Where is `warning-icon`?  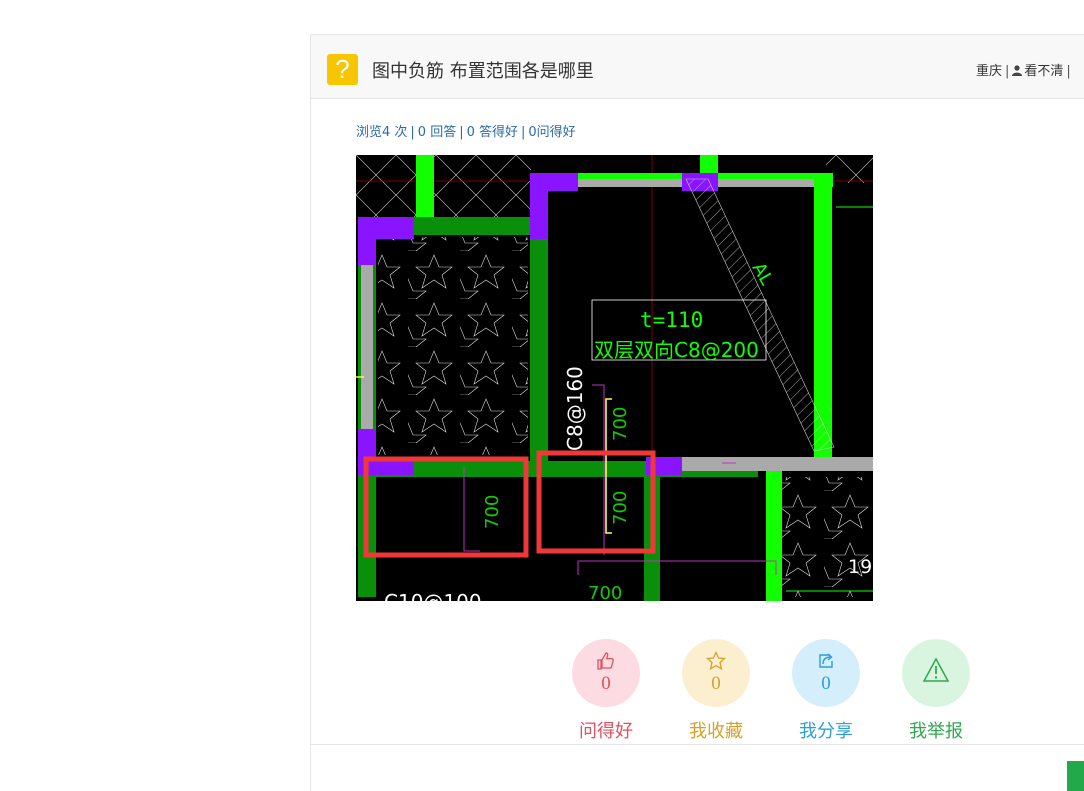
warning-icon is located at coordinates (936, 669).